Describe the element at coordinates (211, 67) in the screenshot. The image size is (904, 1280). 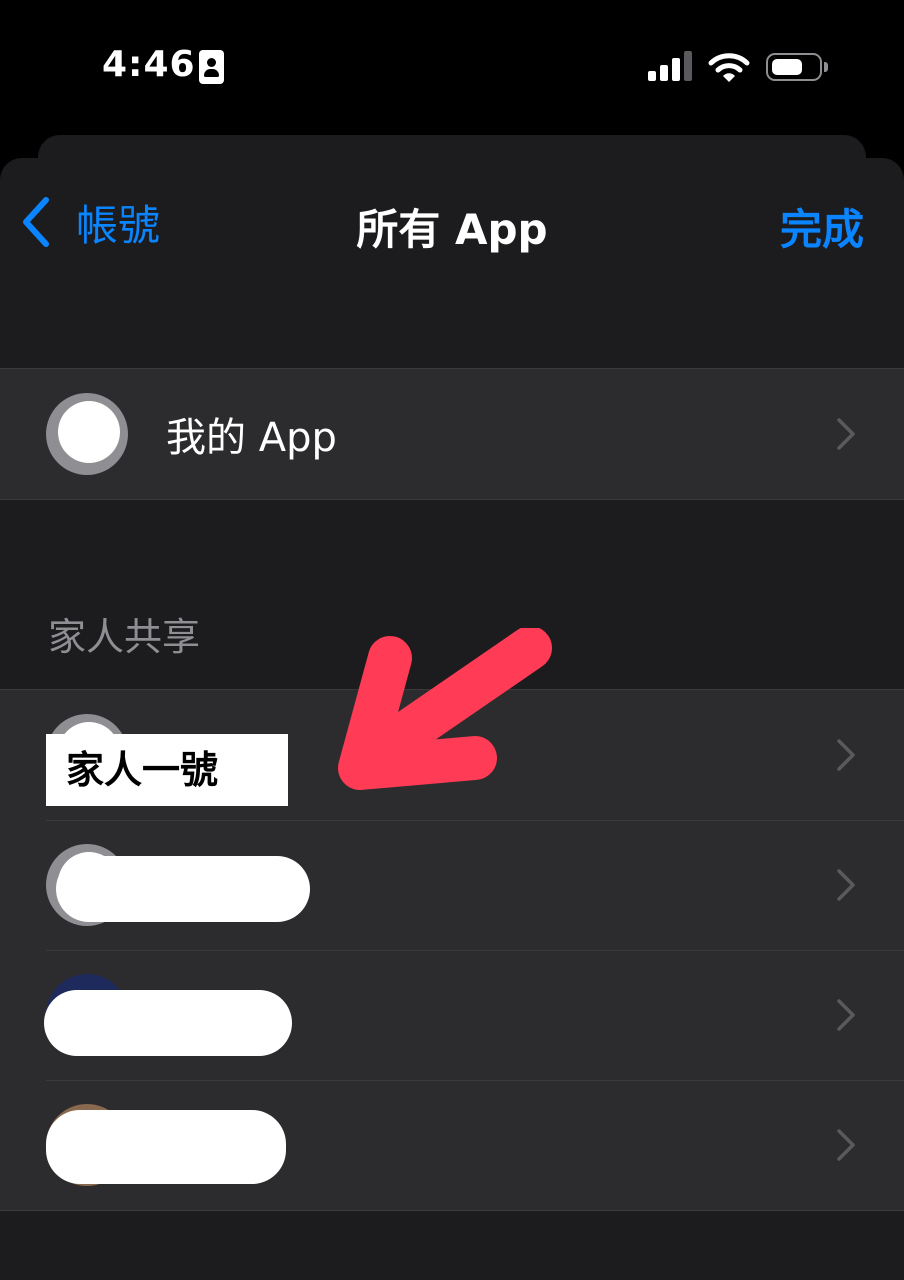
I see `contact-card-icon` at that location.